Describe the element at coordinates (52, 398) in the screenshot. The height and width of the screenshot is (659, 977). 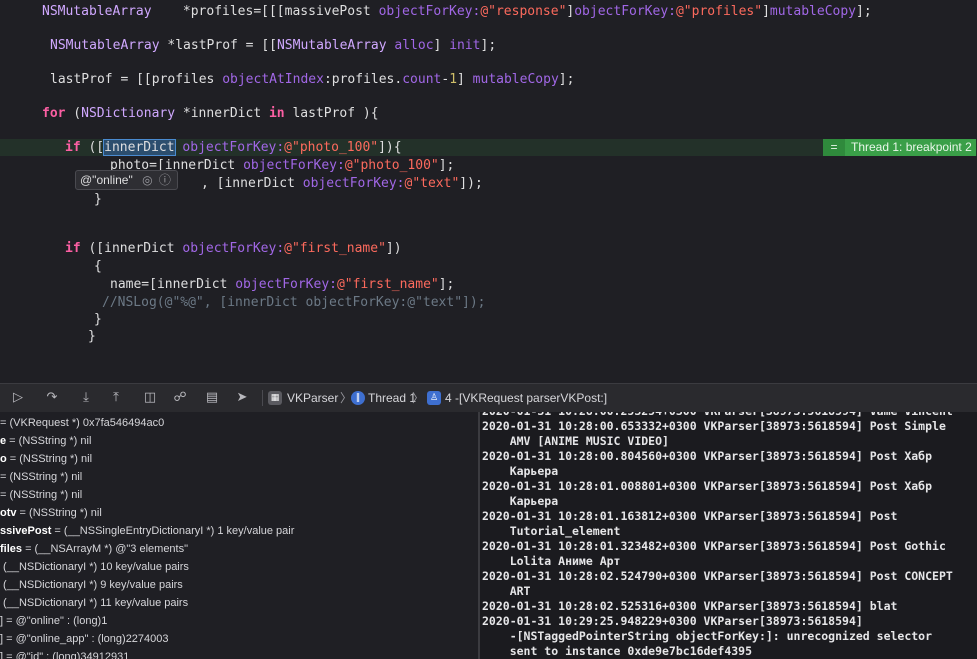
I see `step-over-icon: ↷` at that location.